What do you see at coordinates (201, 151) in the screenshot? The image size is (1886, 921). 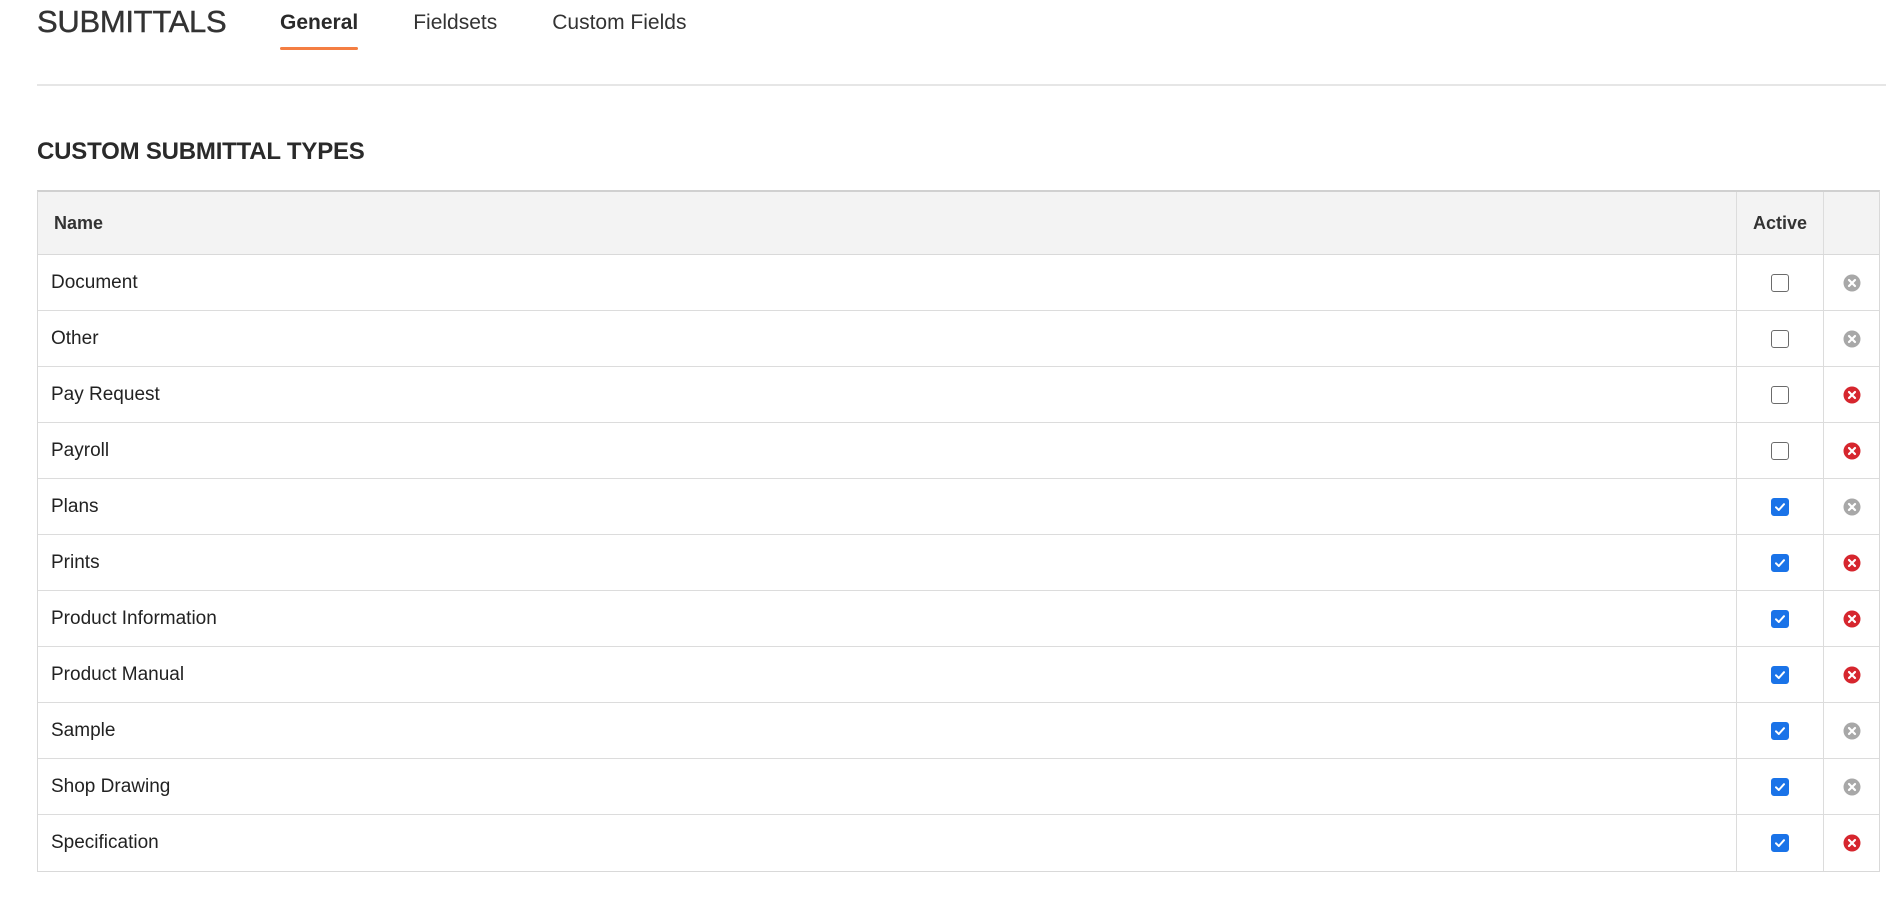 I see `section-title: CUSTOM SUBMITTAL TYPES` at bounding box center [201, 151].